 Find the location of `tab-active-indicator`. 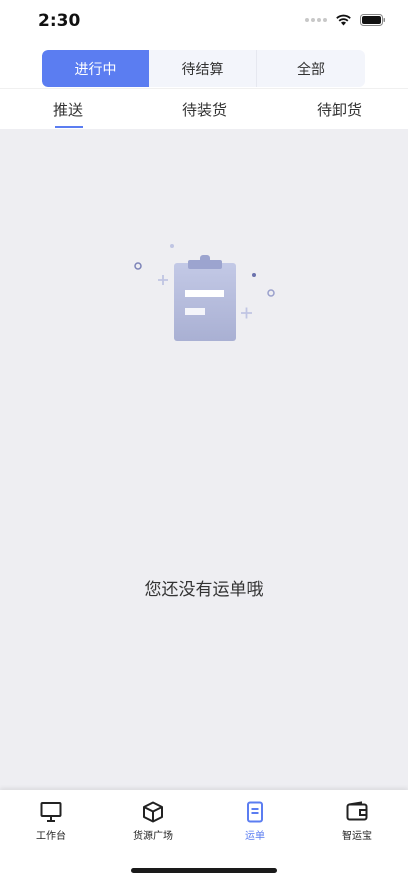

tab-active-indicator is located at coordinates (69, 127).